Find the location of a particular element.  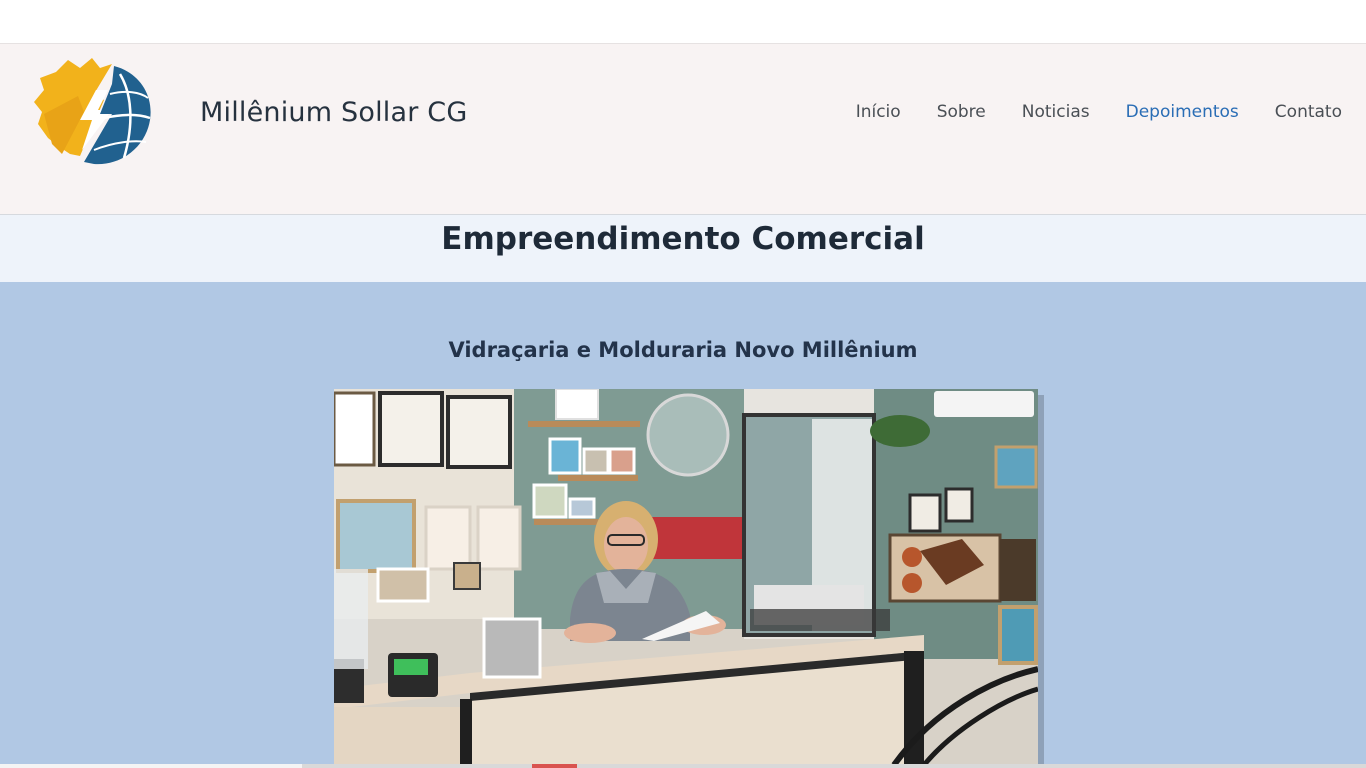

nav-item-sobre: Sobre is located at coordinates (961, 112).